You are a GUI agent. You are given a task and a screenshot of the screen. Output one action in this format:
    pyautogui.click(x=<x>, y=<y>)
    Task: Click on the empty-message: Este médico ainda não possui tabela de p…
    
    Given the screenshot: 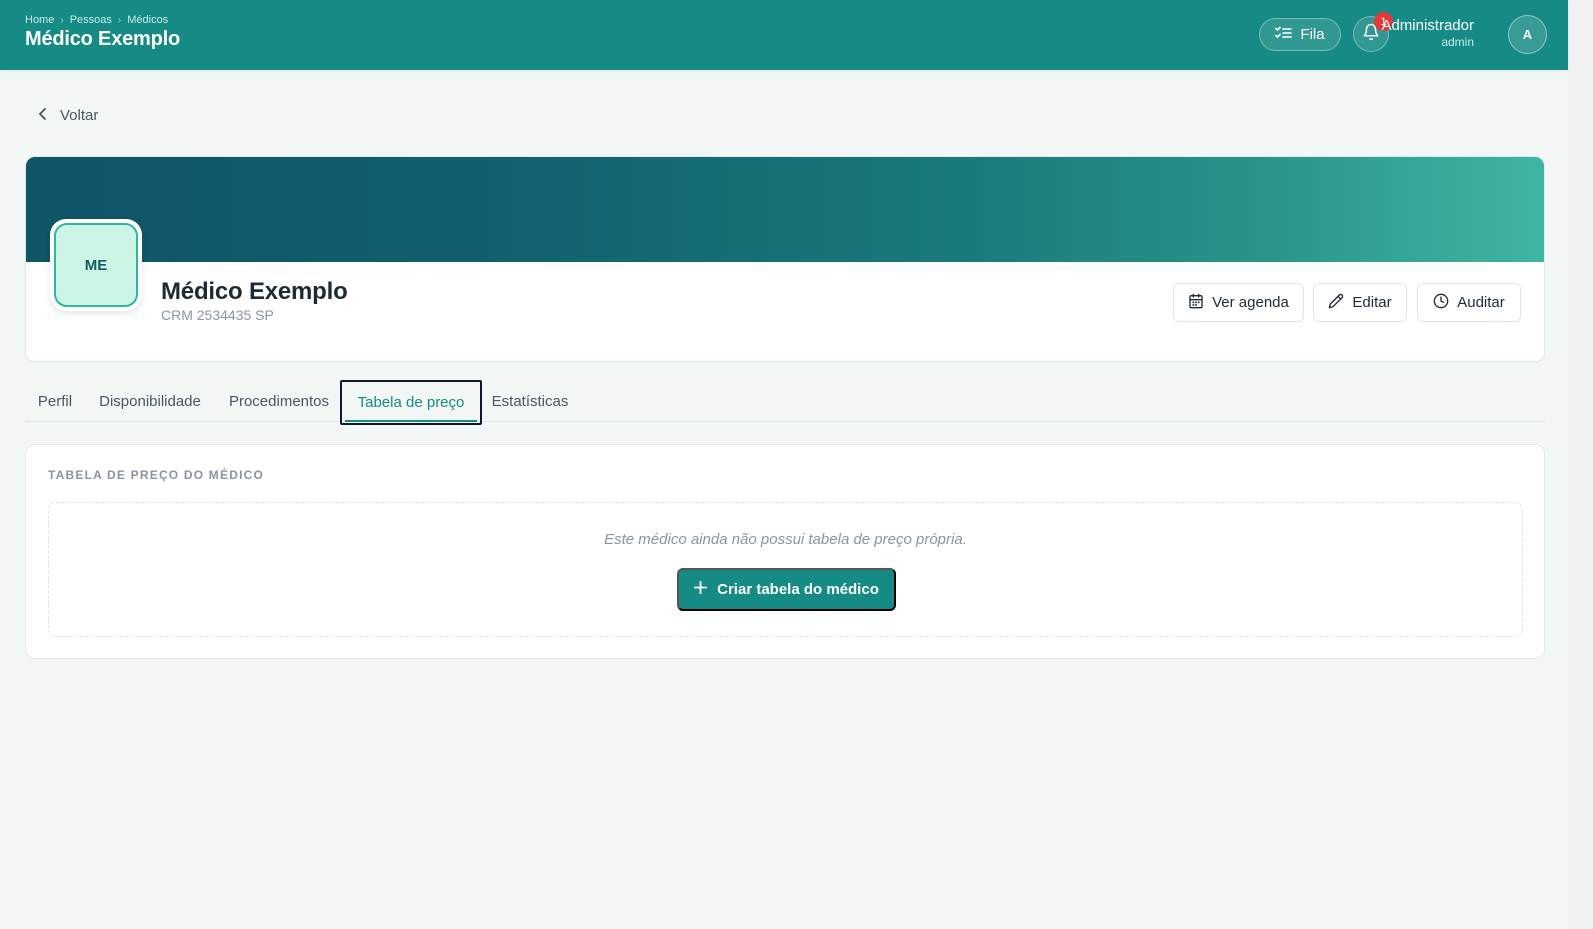 What is the action you would take?
    pyautogui.click(x=785, y=539)
    